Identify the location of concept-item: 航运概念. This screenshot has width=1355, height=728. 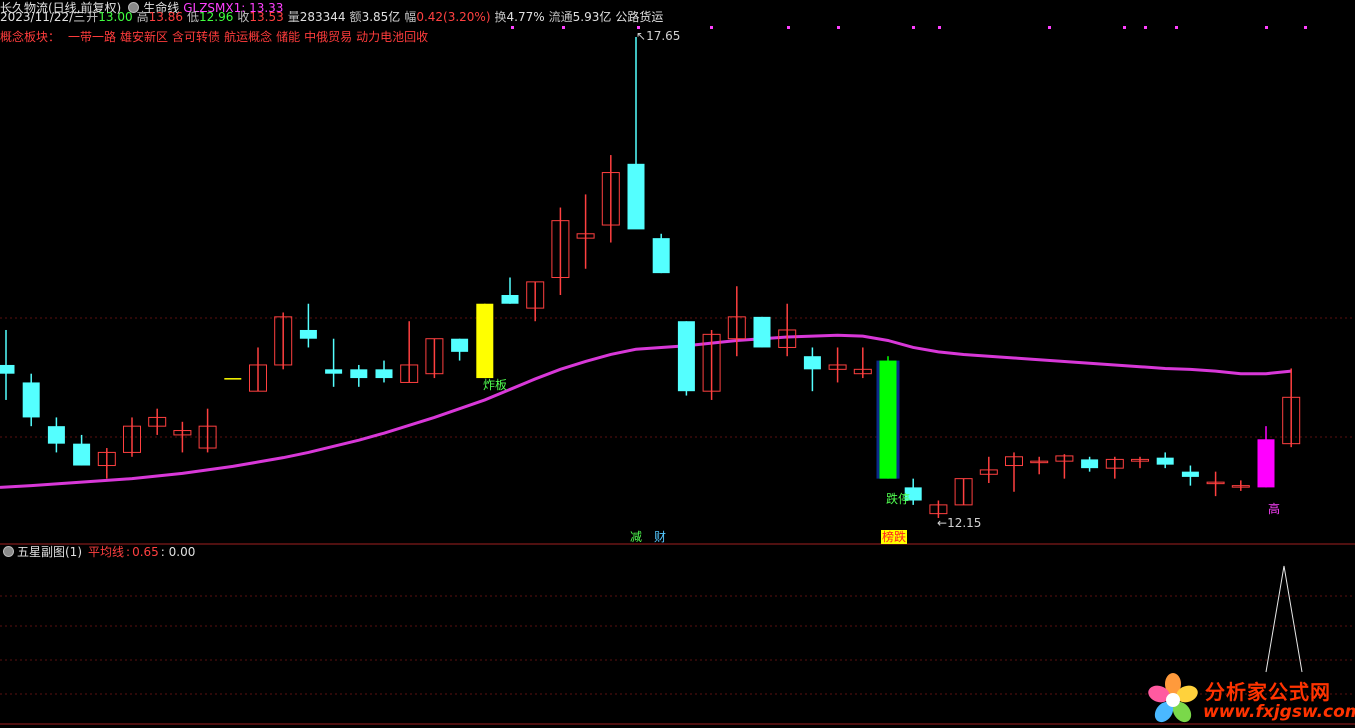
(248, 37).